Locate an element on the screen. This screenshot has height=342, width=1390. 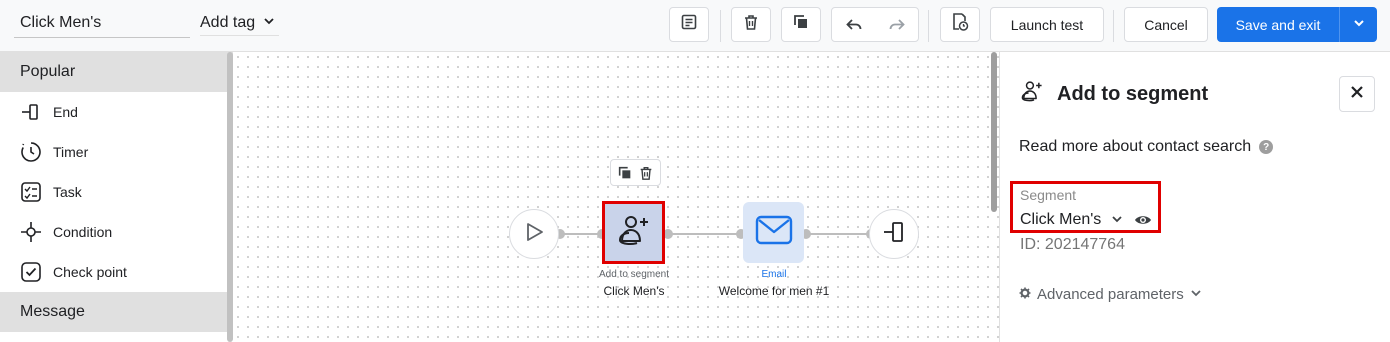
palette-group-header: Message is located at coordinates (116, 312).